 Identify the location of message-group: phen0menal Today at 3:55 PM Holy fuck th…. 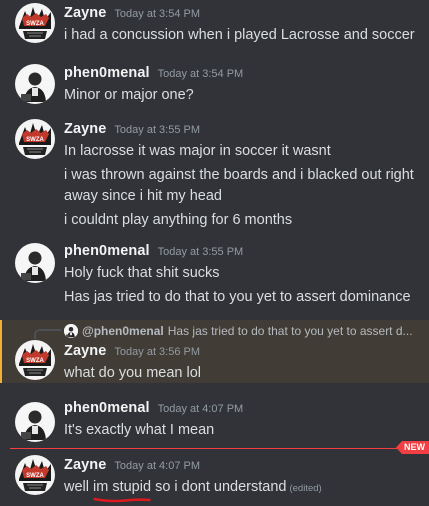
(214, 275).